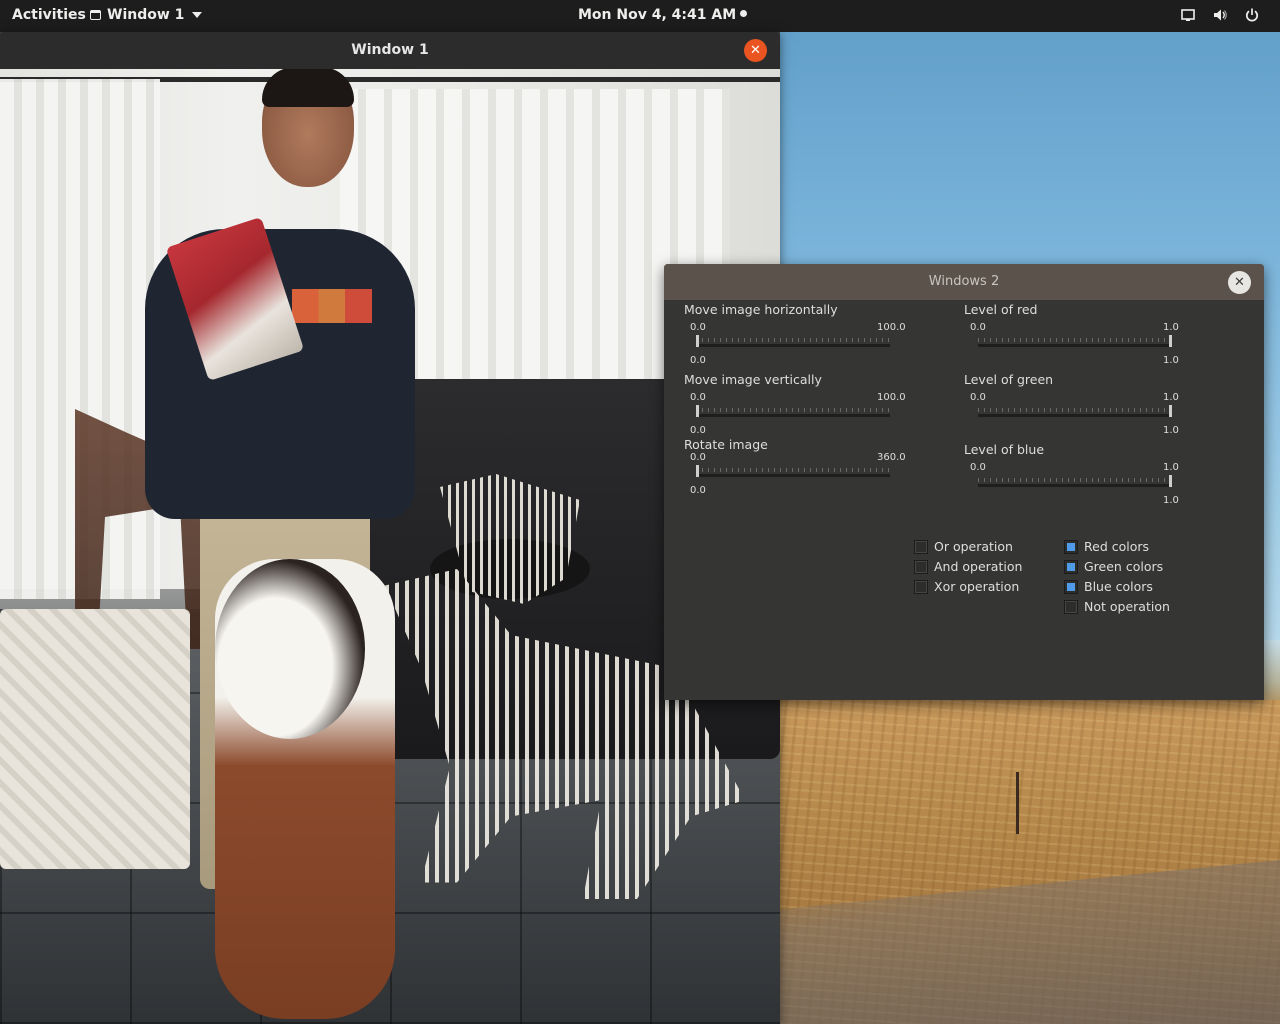 The image size is (1280, 1024). What do you see at coordinates (1004, 449) in the screenshot?
I see `slider-label: Level of blue` at bounding box center [1004, 449].